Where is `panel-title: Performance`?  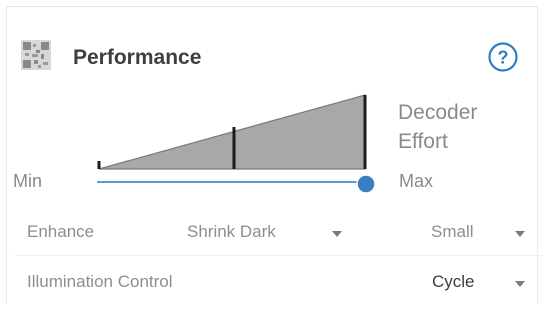
panel-title: Performance is located at coordinates (137, 57).